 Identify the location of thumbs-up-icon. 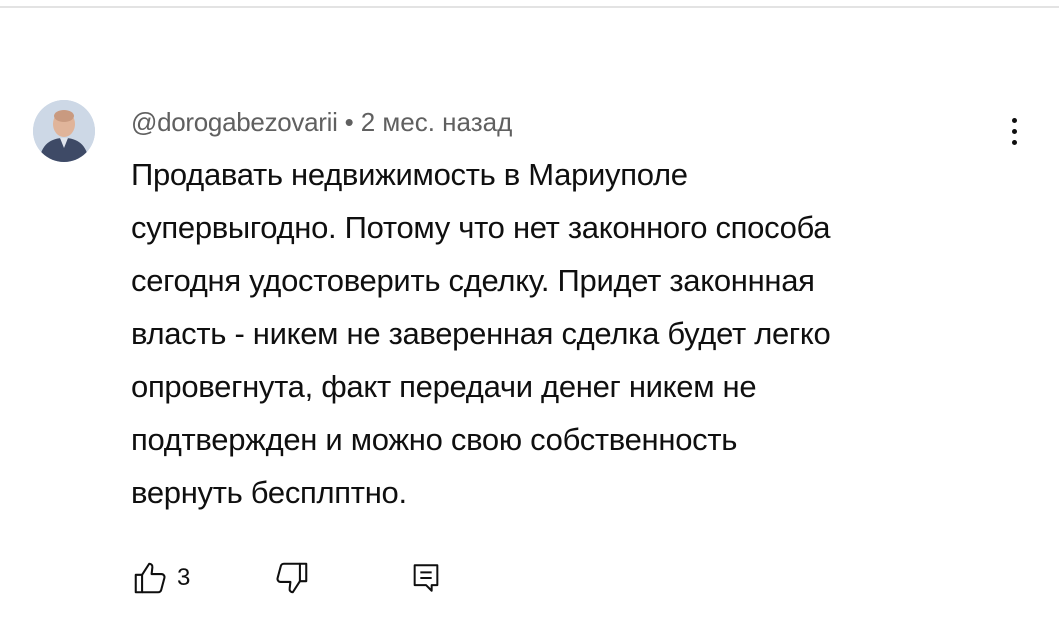
(150, 578).